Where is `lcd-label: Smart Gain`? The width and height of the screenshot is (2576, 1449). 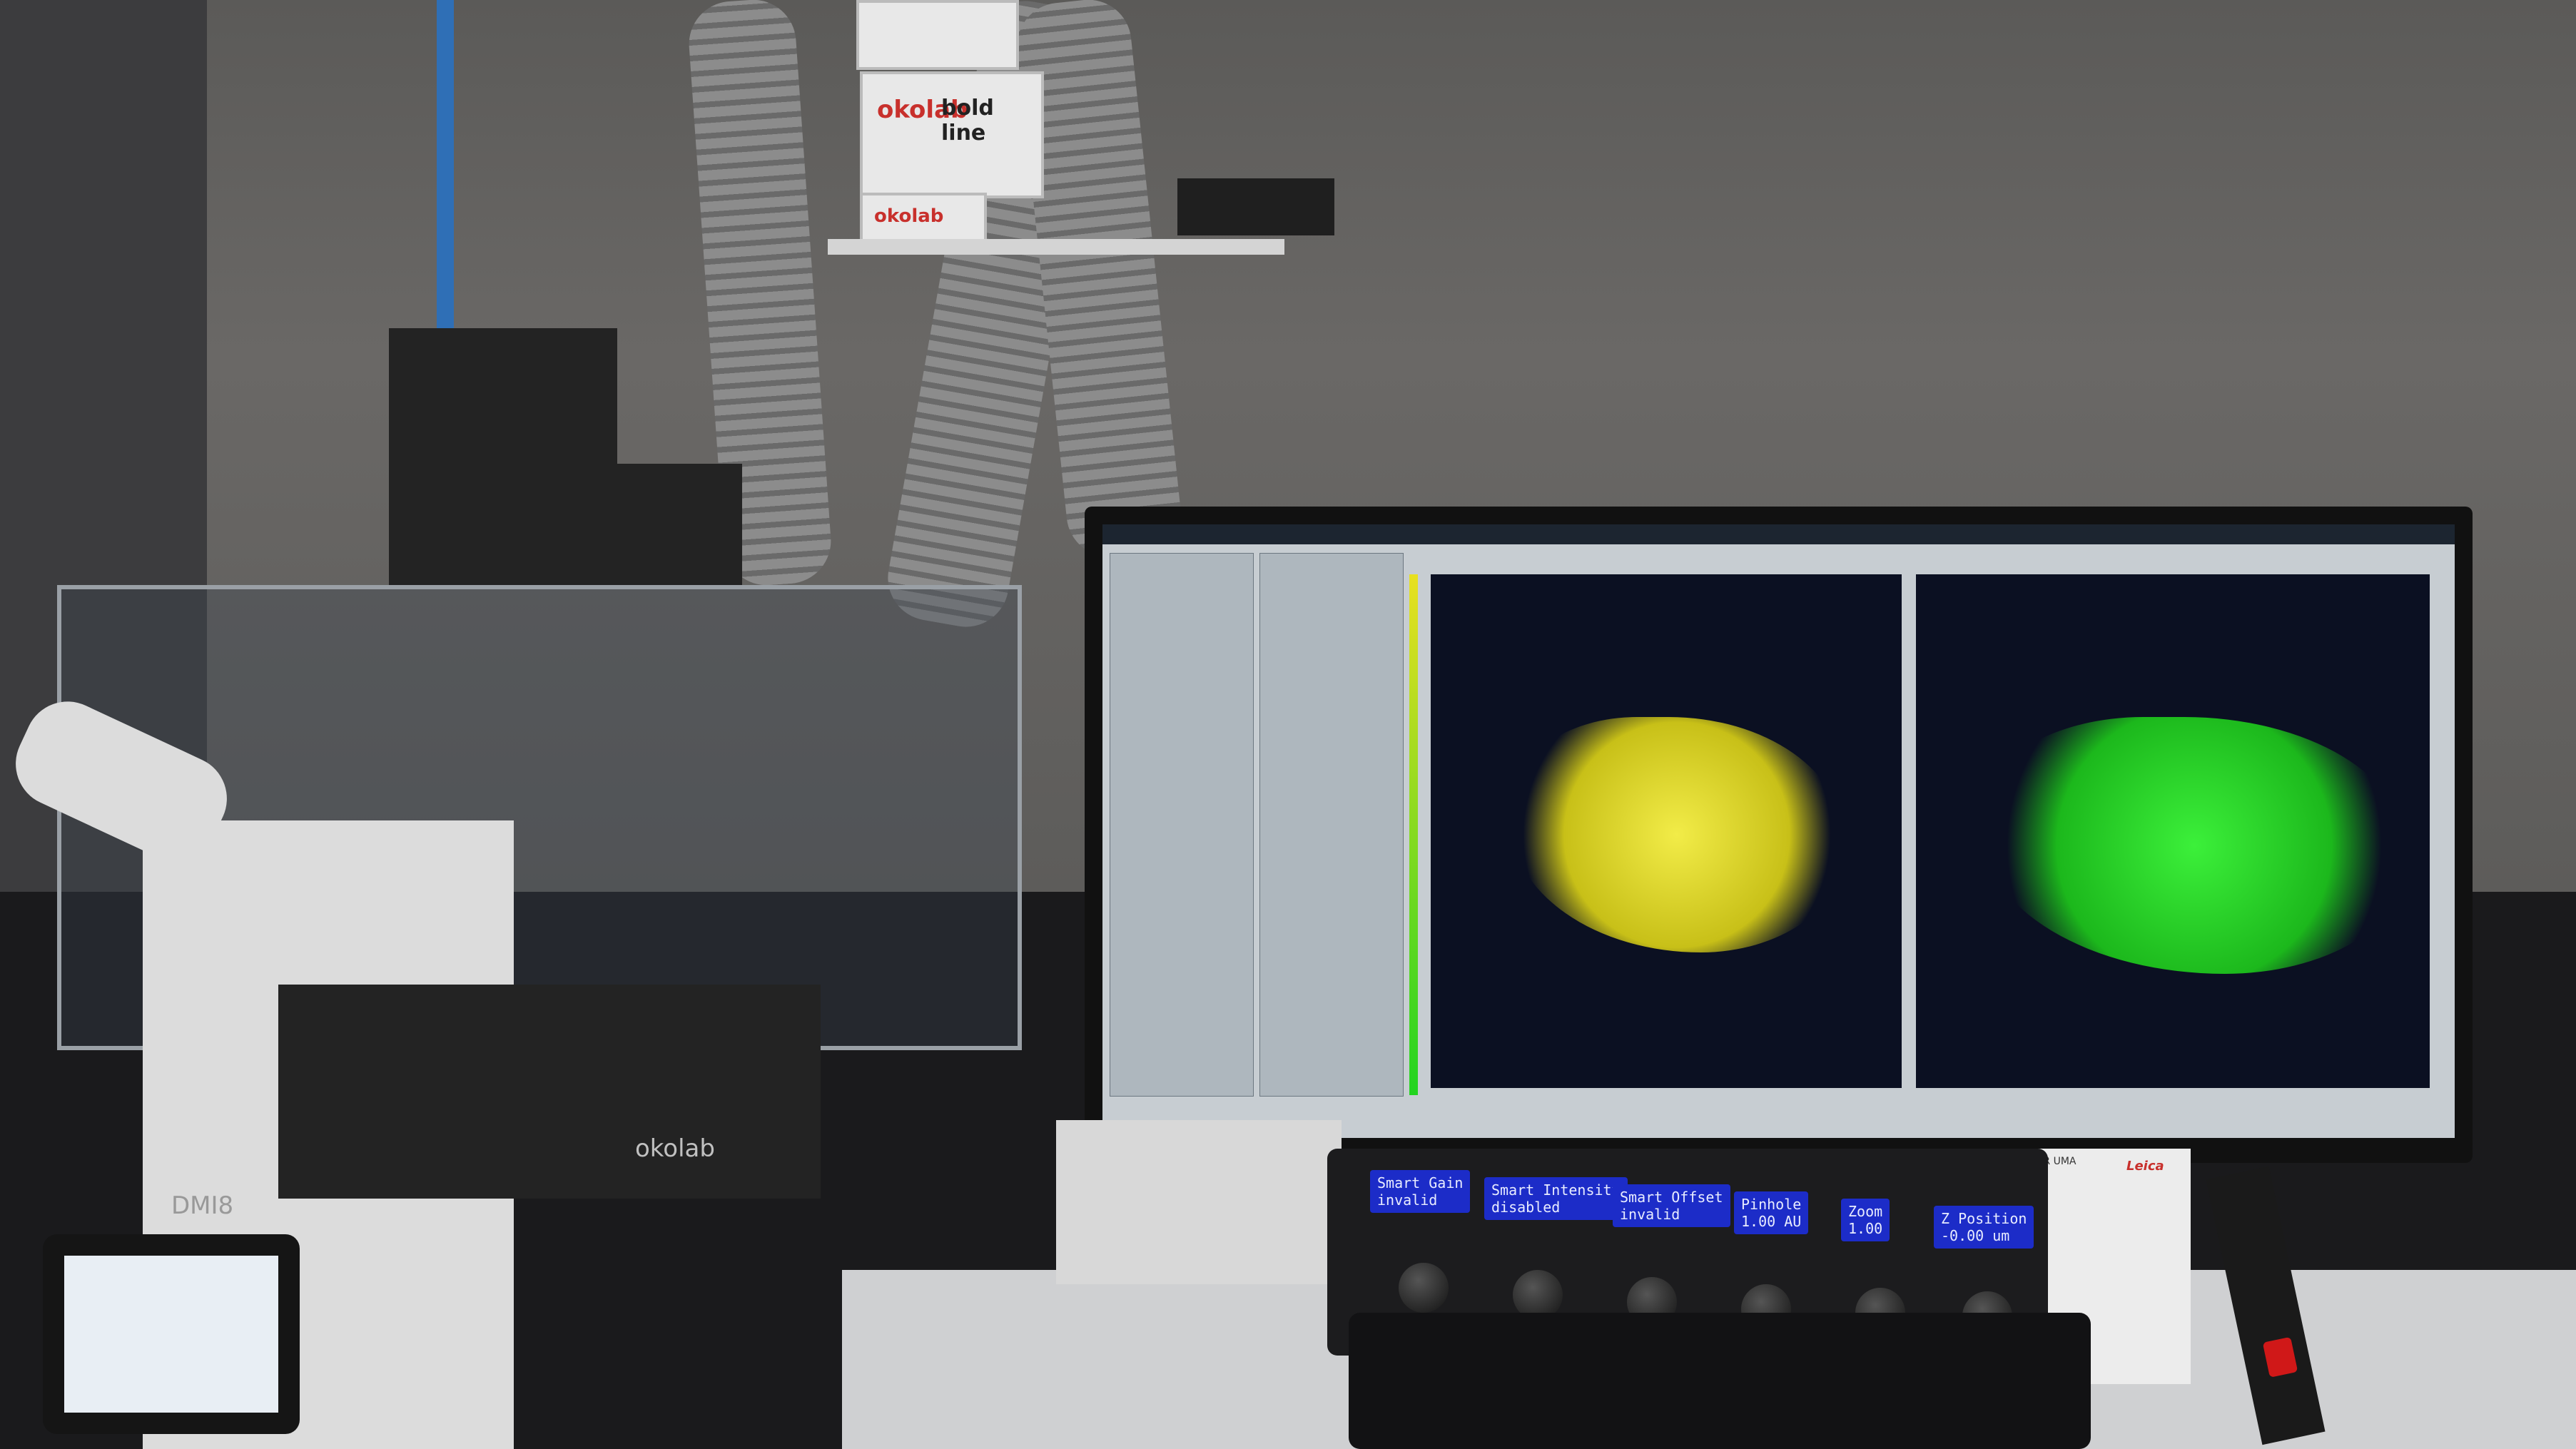
lcd-label: Smart Gain is located at coordinates (1420, 1182).